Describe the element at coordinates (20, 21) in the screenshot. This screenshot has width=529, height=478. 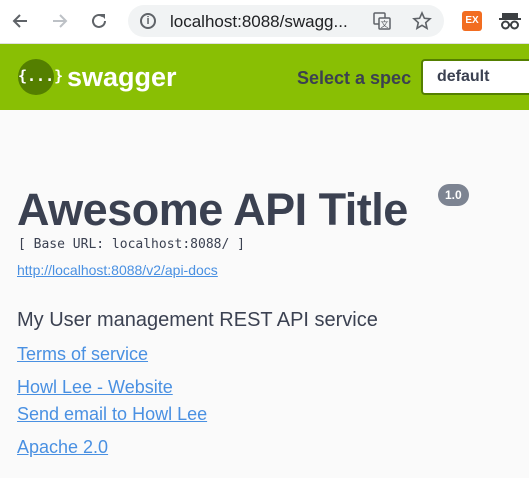
I see `back-icon` at that location.